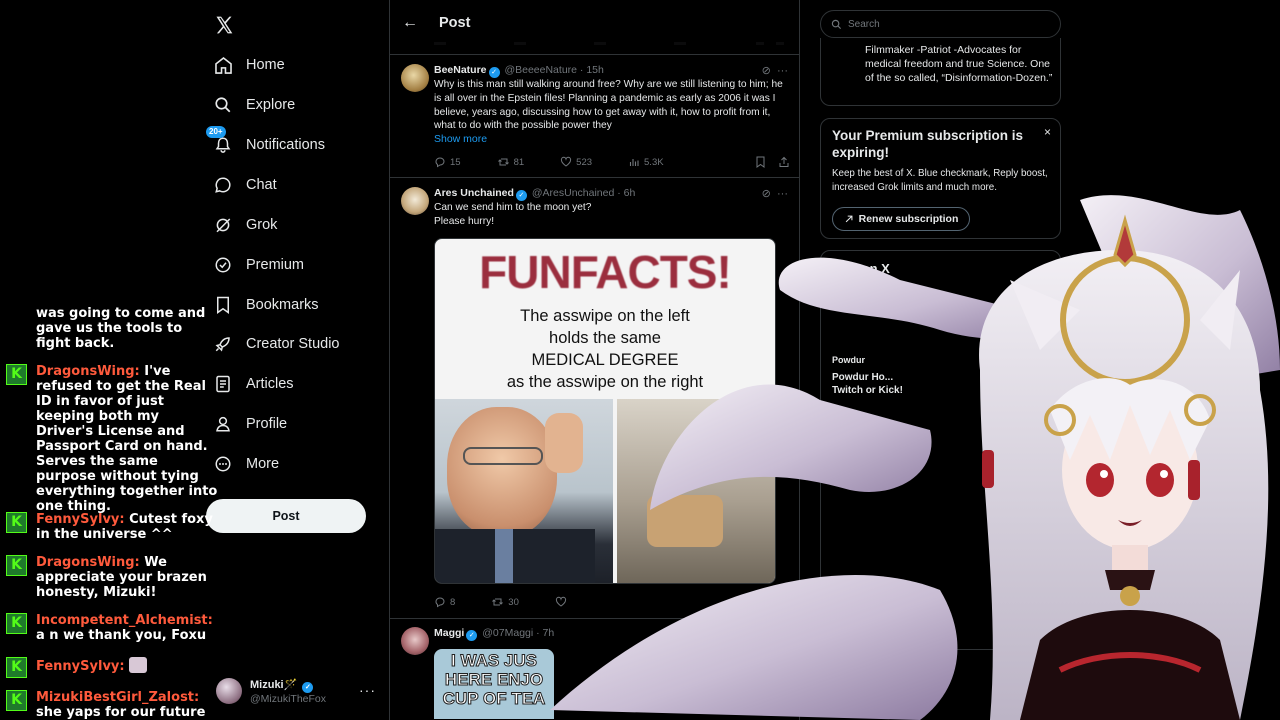 The width and height of the screenshot is (1280, 720). I want to click on nav-home-label: Home, so click(265, 65).